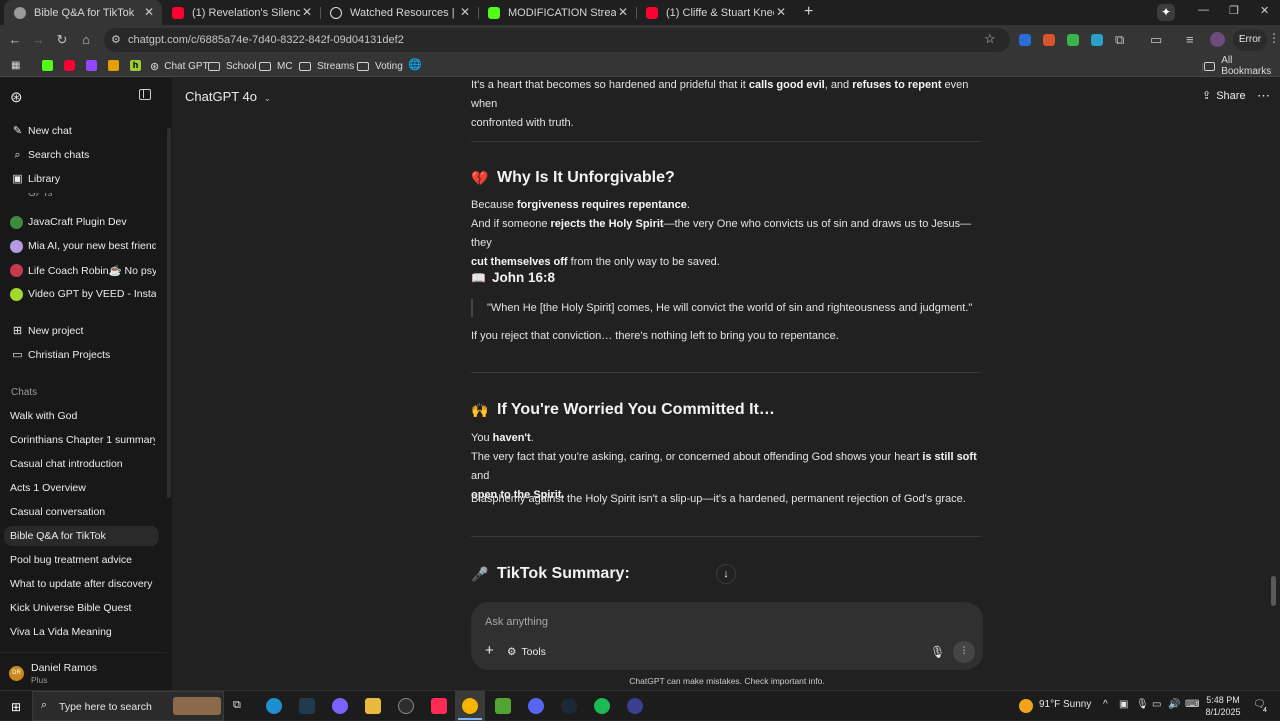  I want to click on sidebar-scrollbar, so click(169, 313).